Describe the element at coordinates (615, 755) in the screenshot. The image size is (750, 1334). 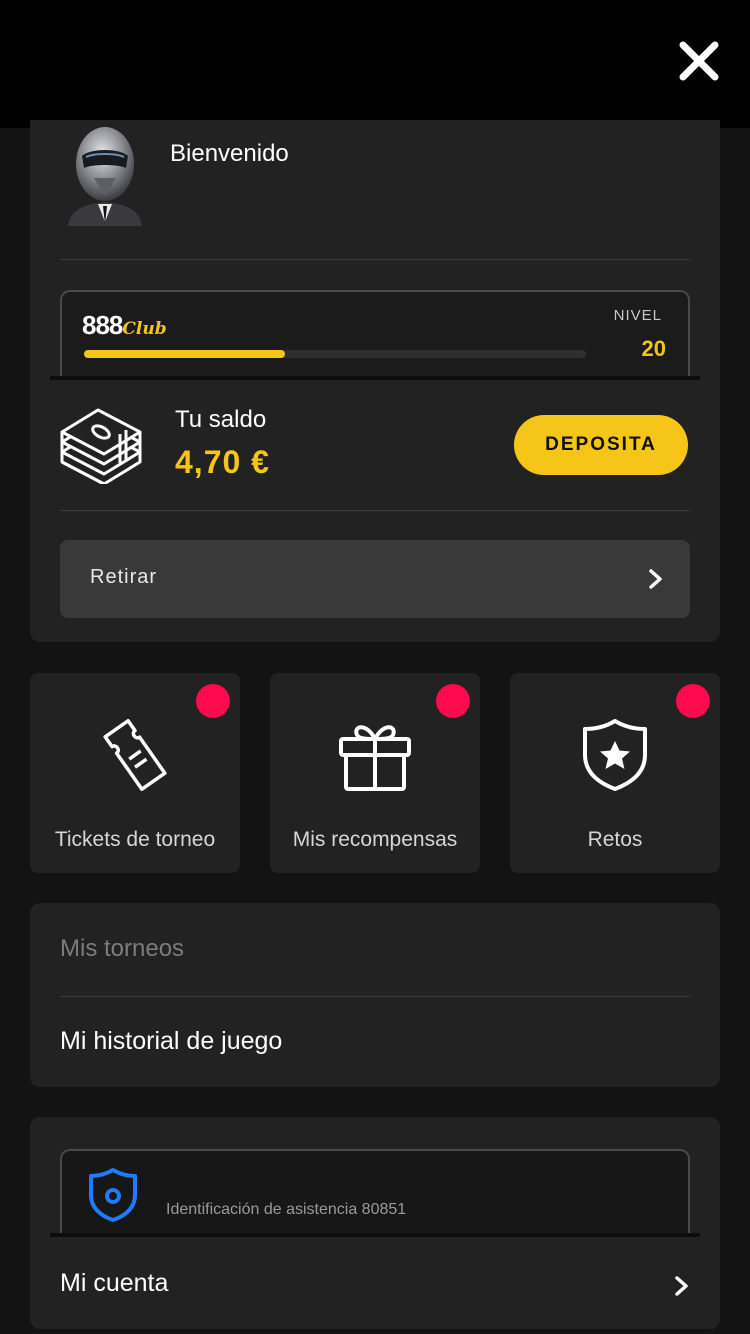
I see `shield-star-icon` at that location.